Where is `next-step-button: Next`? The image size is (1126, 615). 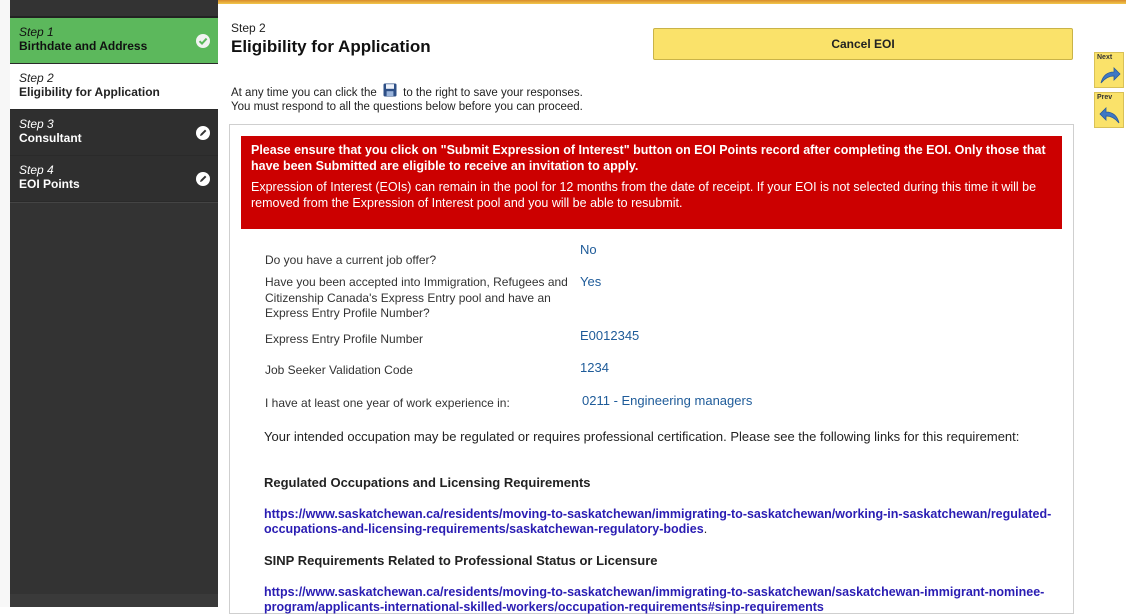 next-step-button: Next is located at coordinates (1109, 70).